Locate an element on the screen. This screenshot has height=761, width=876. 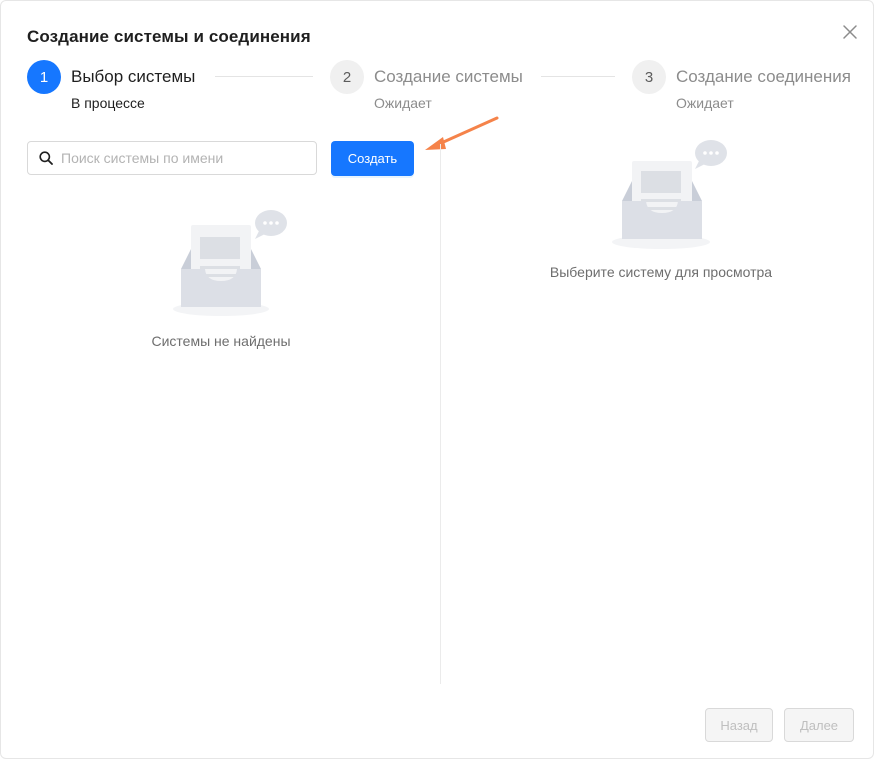
step-1: 1 Выбор системы В процессе is located at coordinates (111, 85).